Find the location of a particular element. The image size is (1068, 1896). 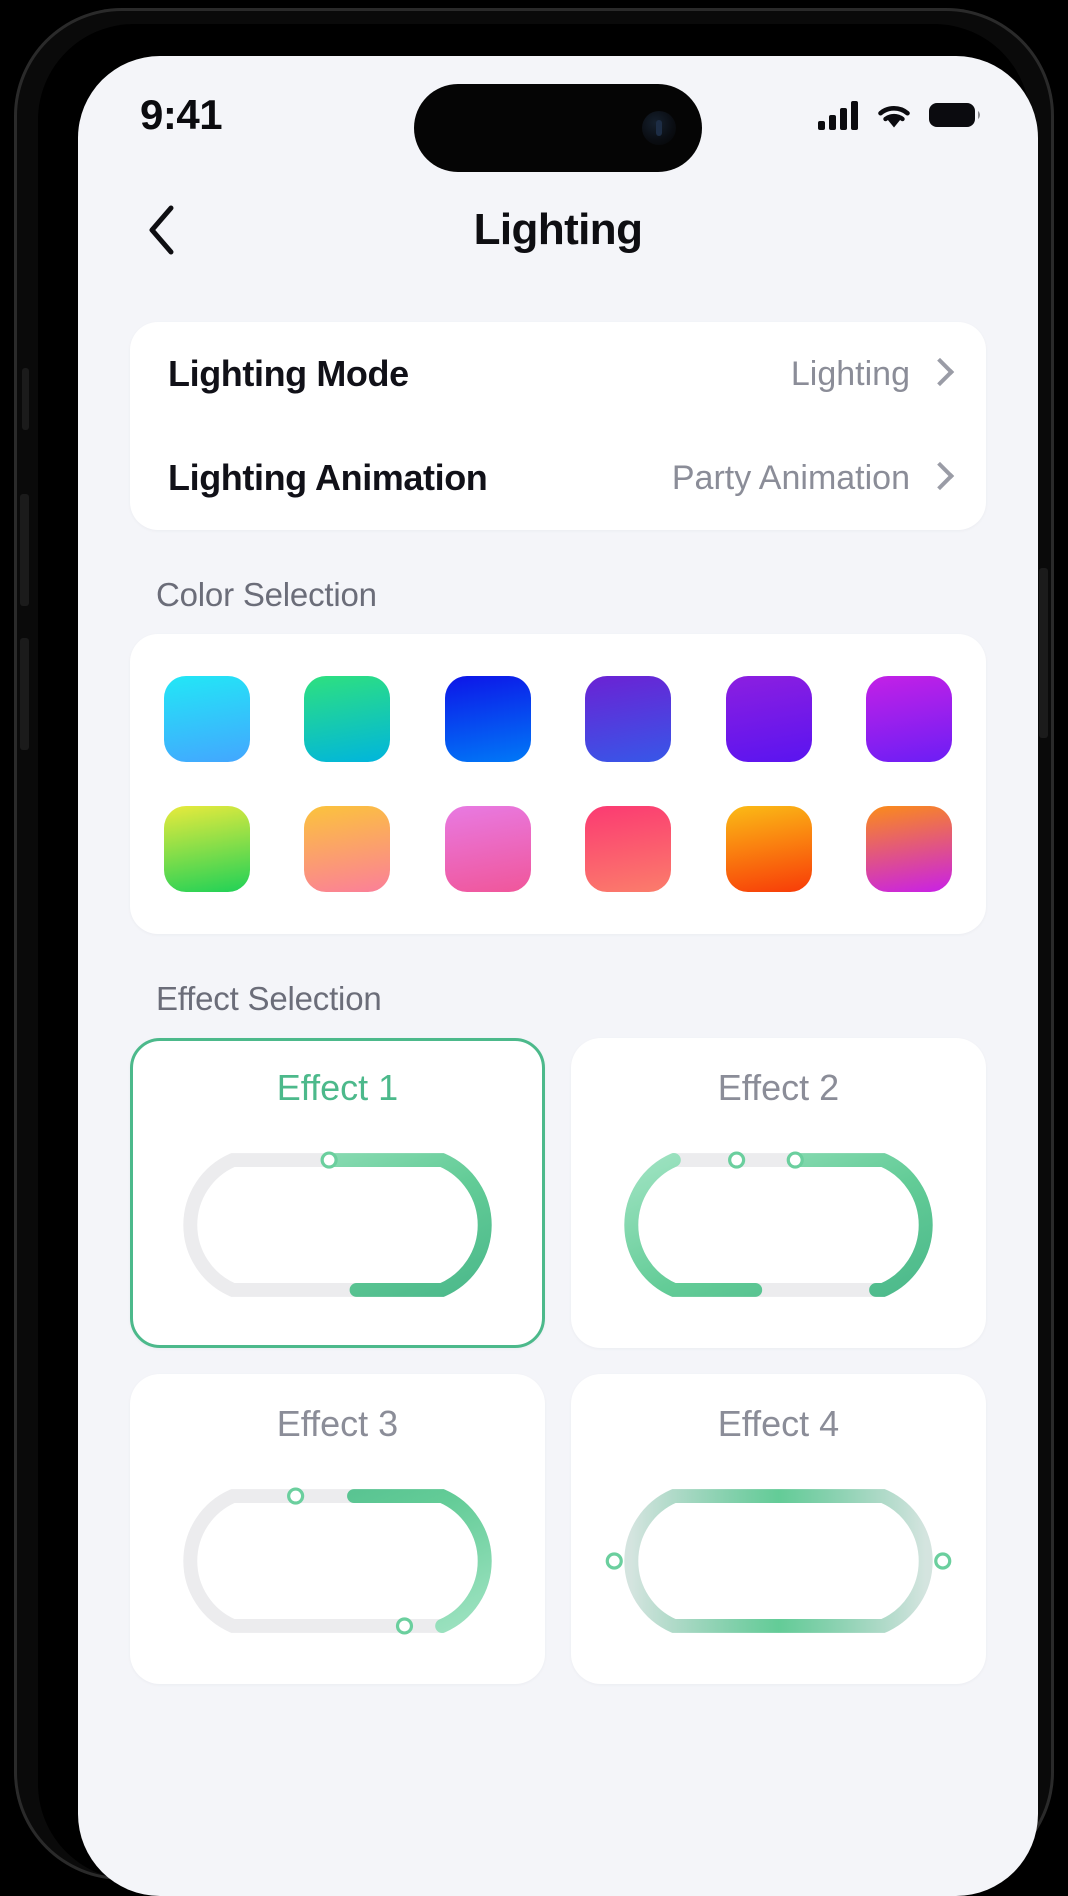

color-swatch-blue-azure is located at coordinates (487, 719).